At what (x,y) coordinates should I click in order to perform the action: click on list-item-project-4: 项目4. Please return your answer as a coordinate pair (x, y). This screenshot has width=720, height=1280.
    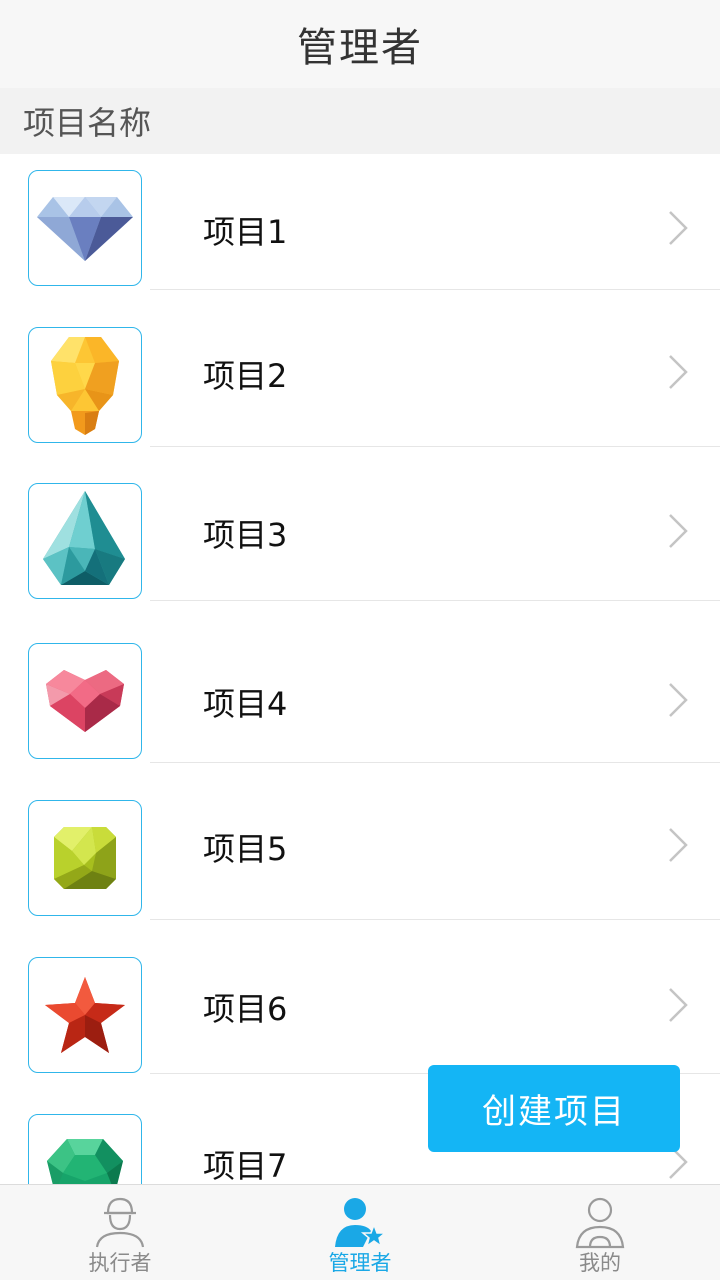
    Looking at the image, I should click on (360, 682).